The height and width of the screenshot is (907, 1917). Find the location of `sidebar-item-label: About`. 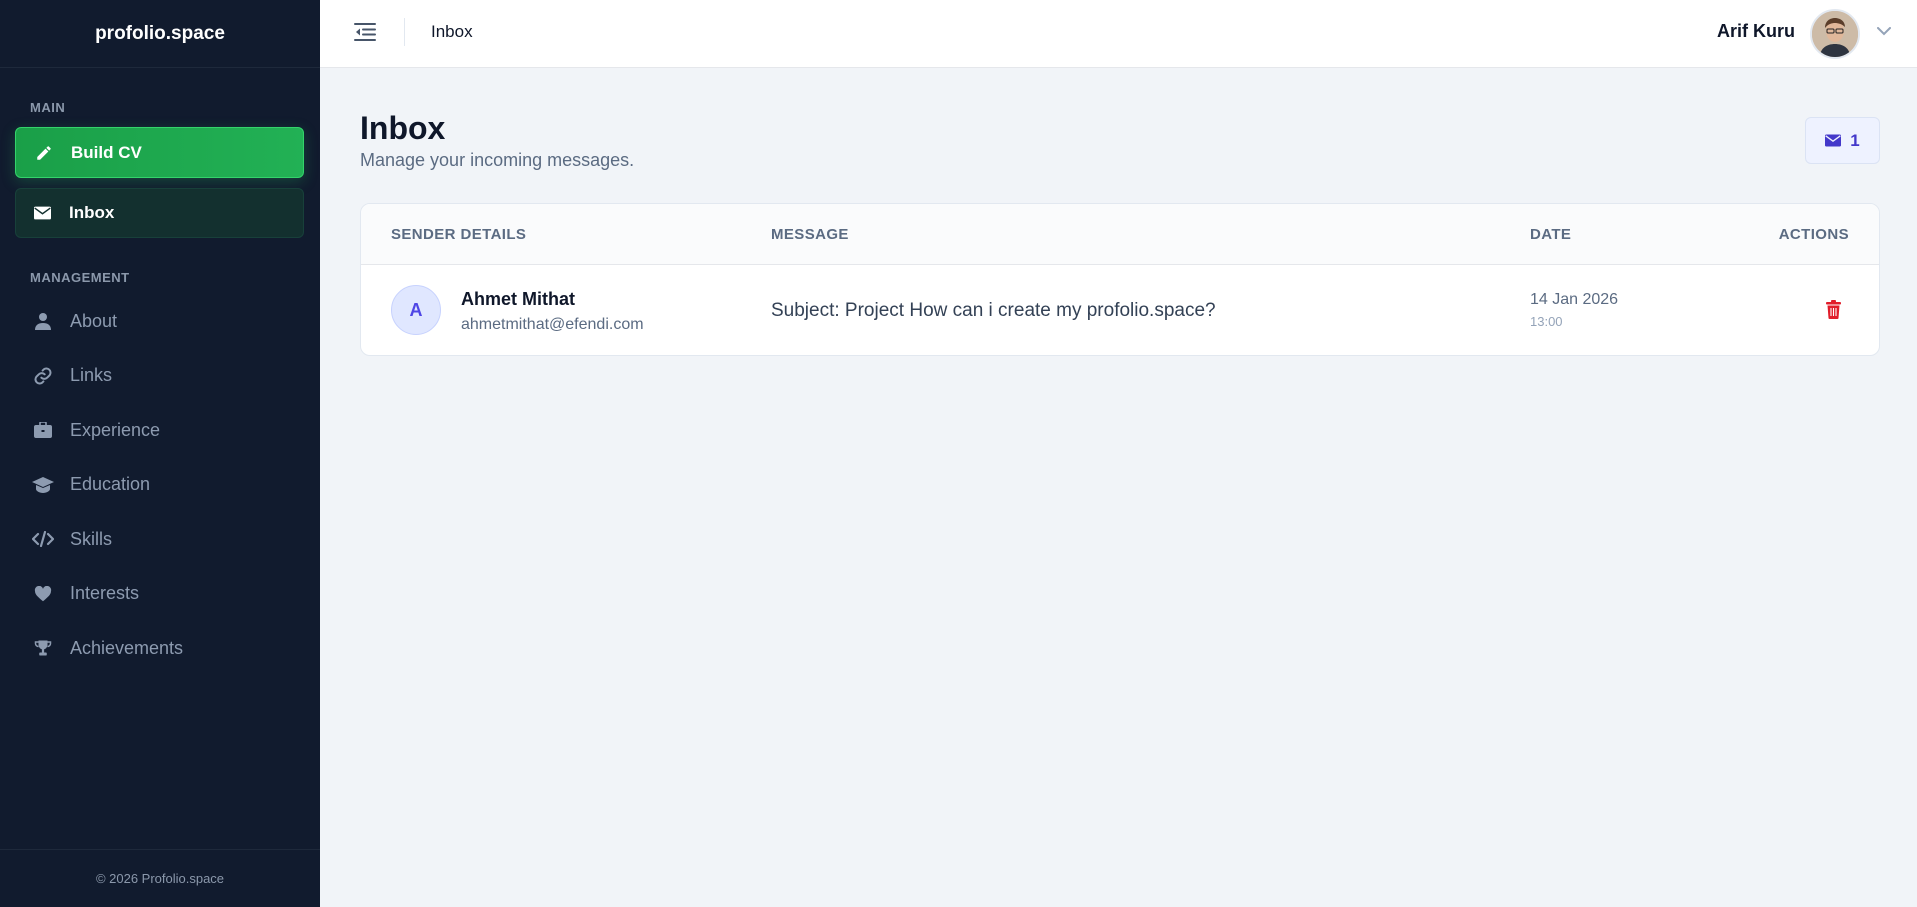

sidebar-item-label: About is located at coordinates (94, 320).